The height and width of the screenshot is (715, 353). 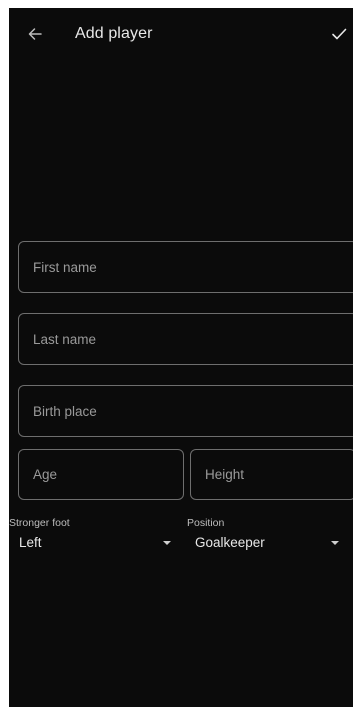 I want to click on height-input, so click(x=272, y=474).